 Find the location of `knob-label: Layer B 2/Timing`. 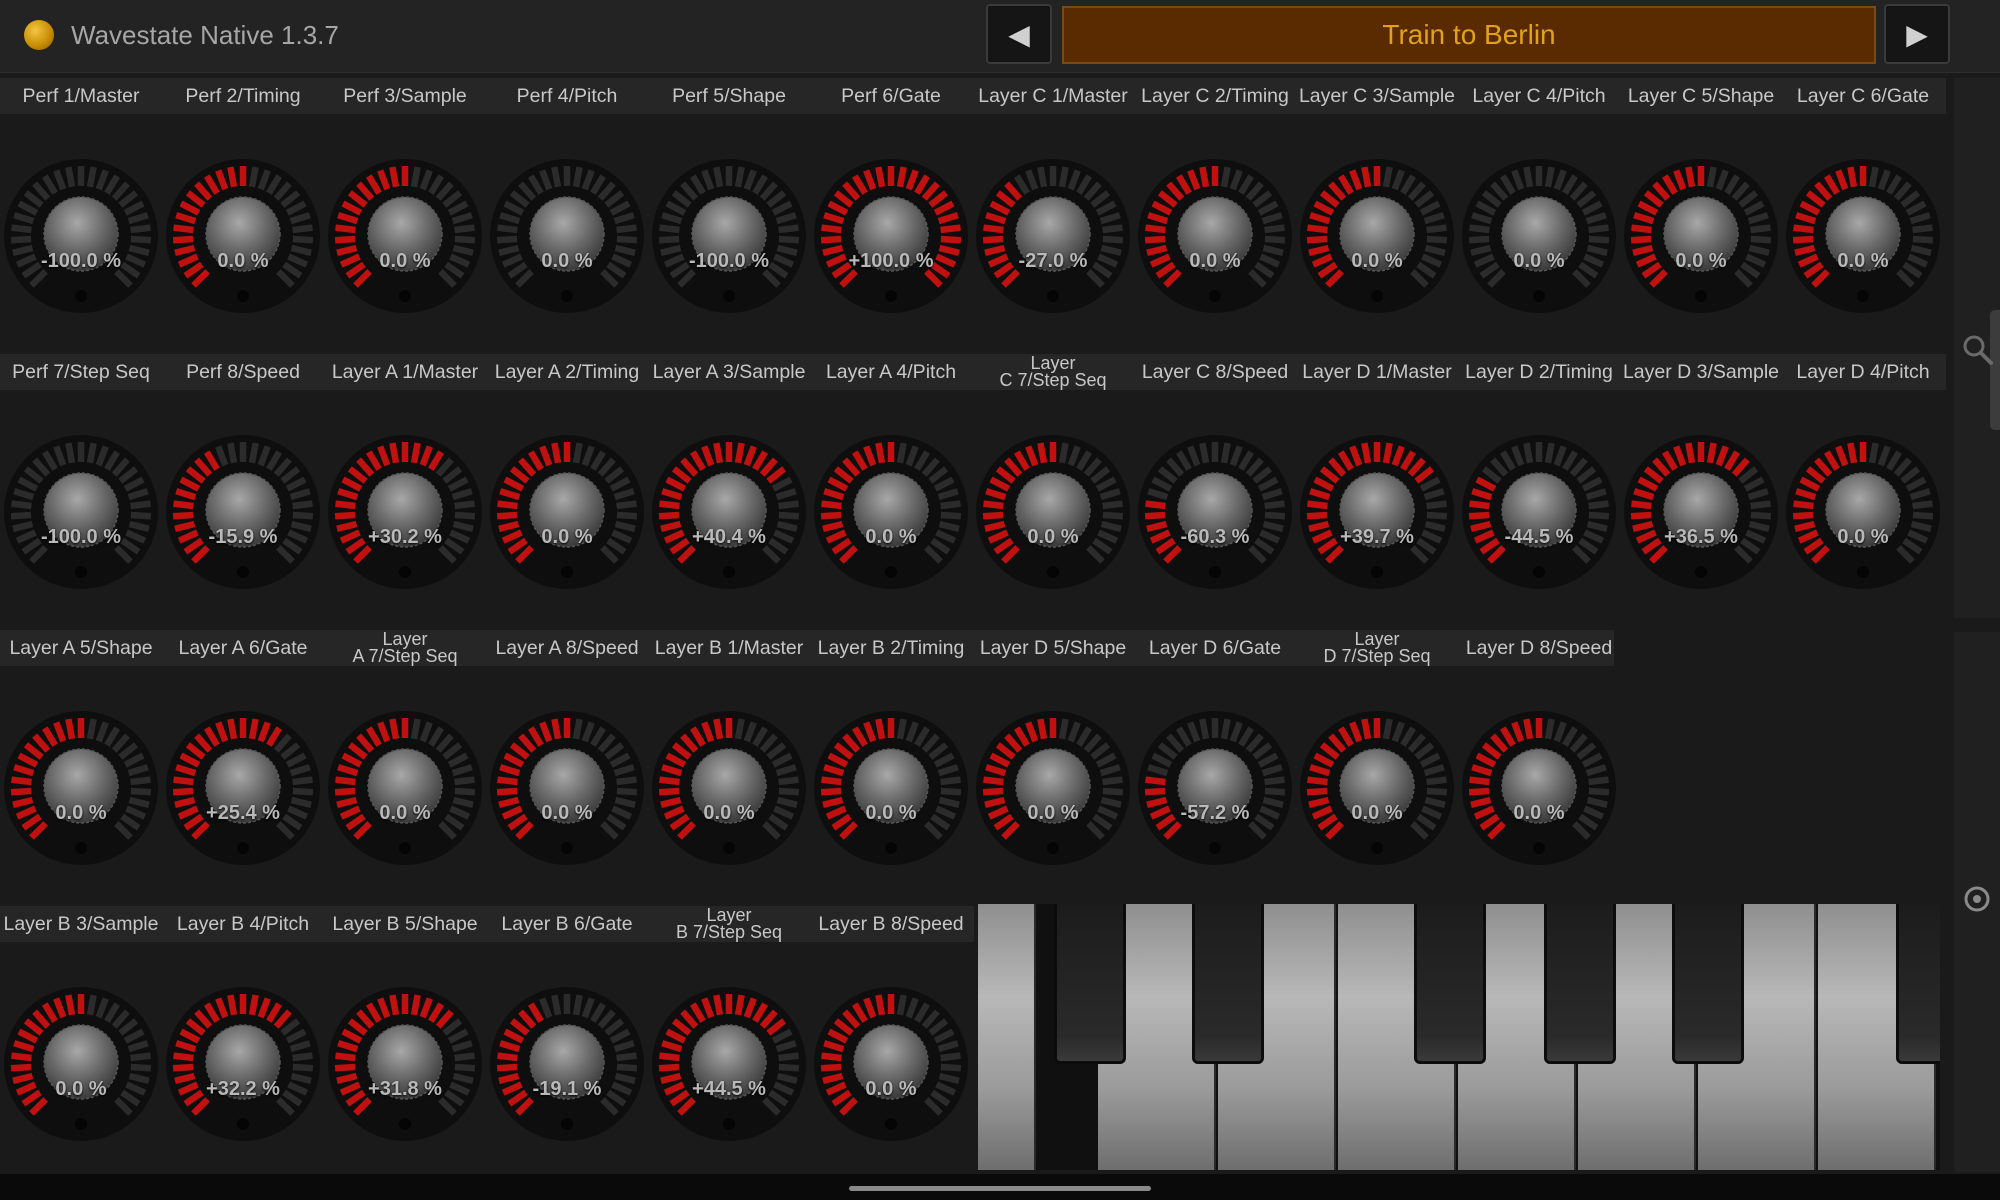

knob-label: Layer B 2/Timing is located at coordinates (891, 647).